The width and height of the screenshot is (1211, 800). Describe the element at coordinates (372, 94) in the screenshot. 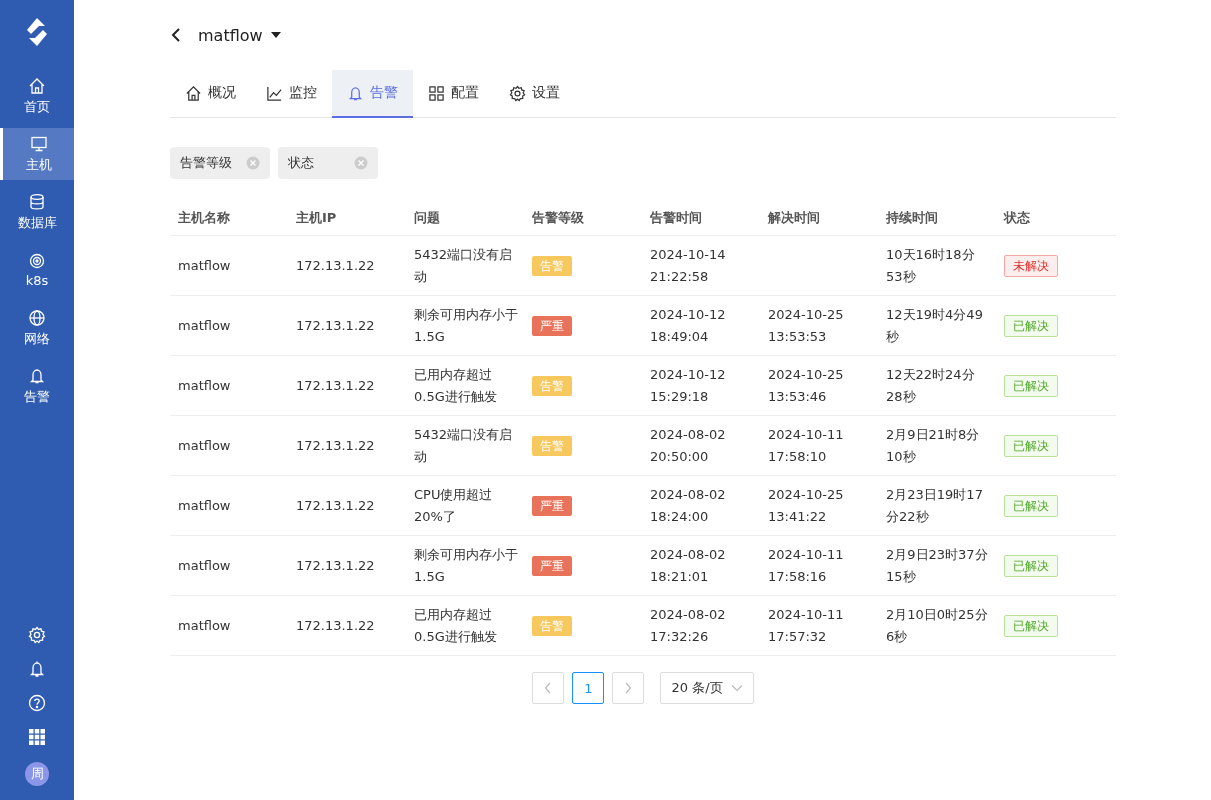

I see `tab: 告警` at that location.